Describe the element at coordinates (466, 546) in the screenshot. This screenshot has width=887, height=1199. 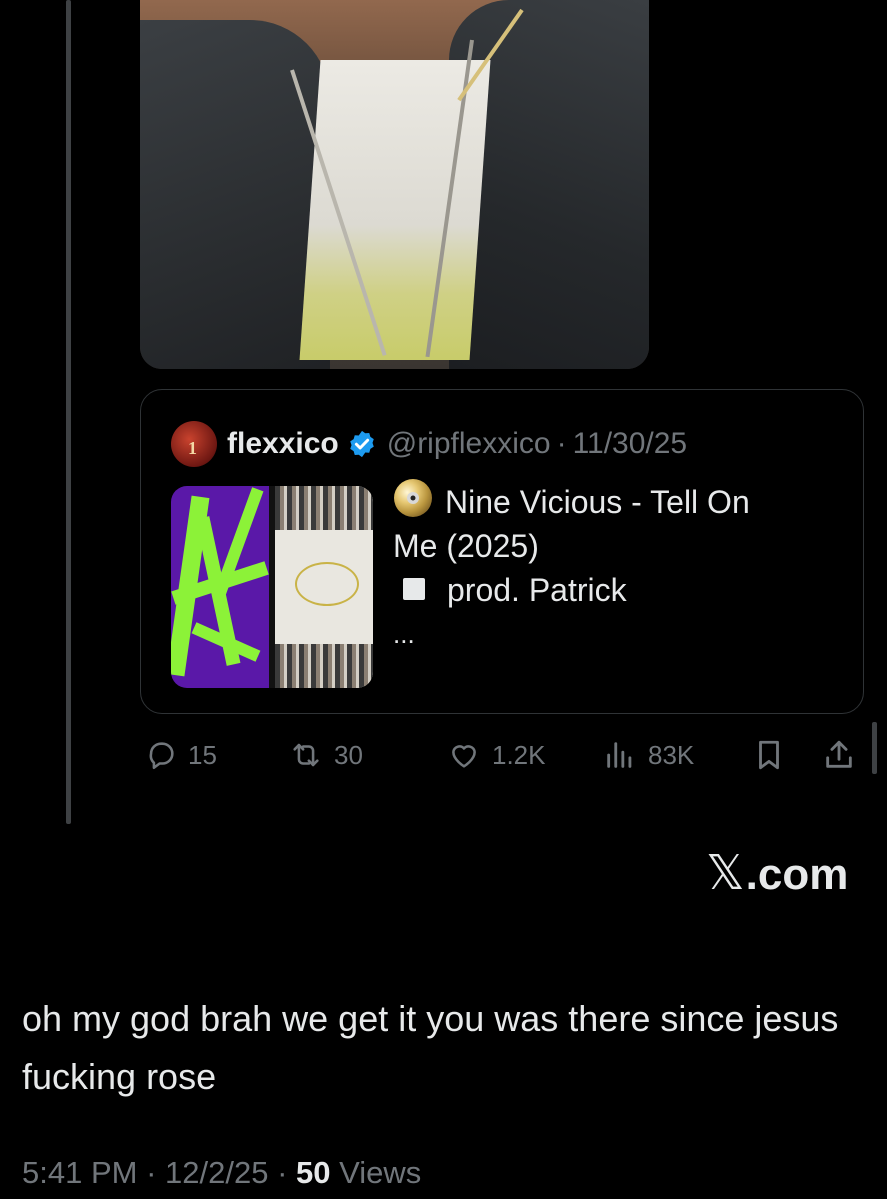
I see `text-line-2: Me (2025)` at that location.